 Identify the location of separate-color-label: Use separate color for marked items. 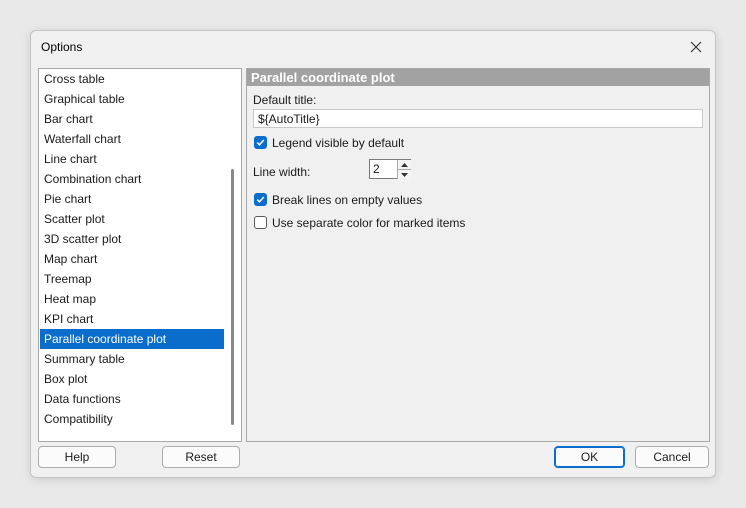
(369, 223).